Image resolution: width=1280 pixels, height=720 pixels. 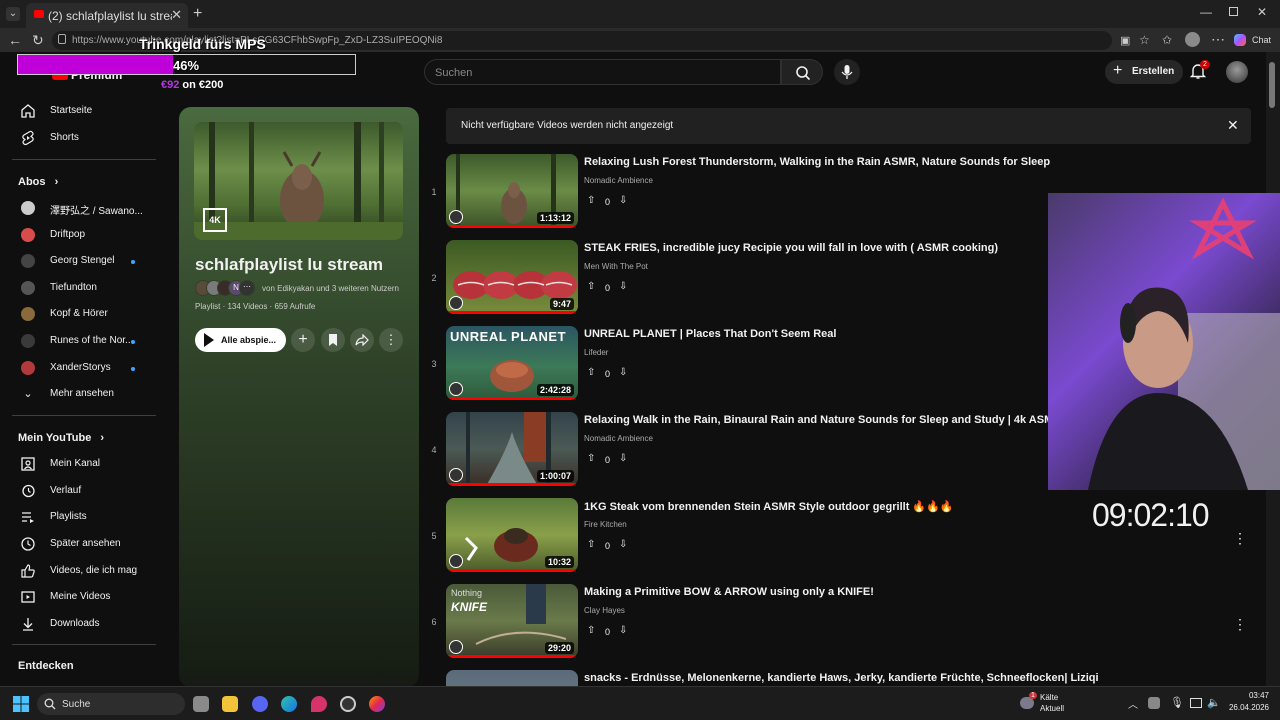 What do you see at coordinates (80, 571) in the screenshot?
I see `sidebar-item-liked: Videos, die ich mag` at bounding box center [80, 571].